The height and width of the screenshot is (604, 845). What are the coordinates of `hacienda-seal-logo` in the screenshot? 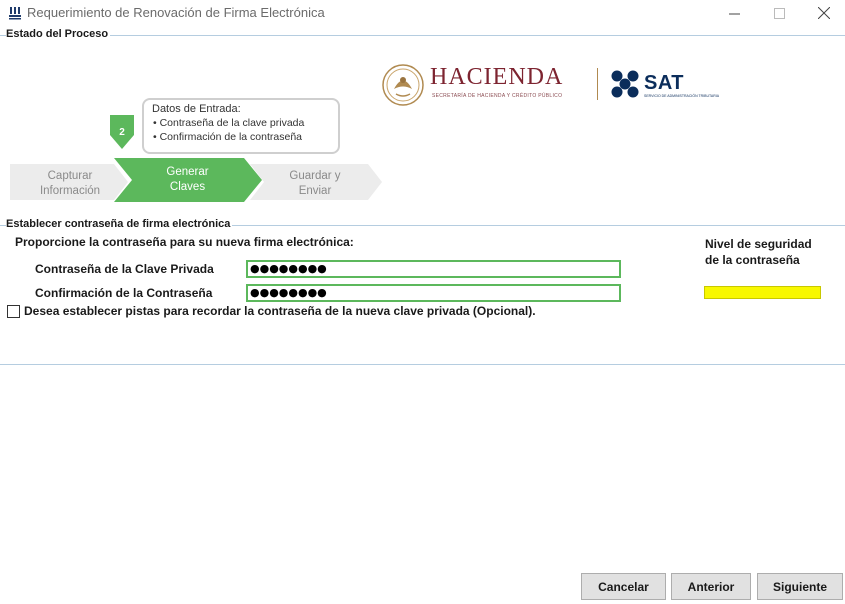 It's located at (403, 85).